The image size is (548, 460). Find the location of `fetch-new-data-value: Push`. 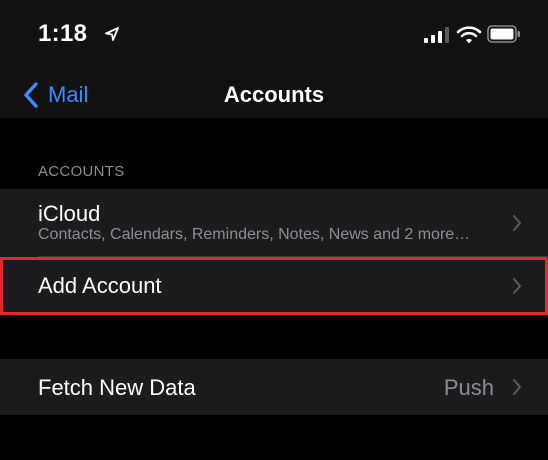

fetch-new-data-value: Push is located at coordinates (468, 387).